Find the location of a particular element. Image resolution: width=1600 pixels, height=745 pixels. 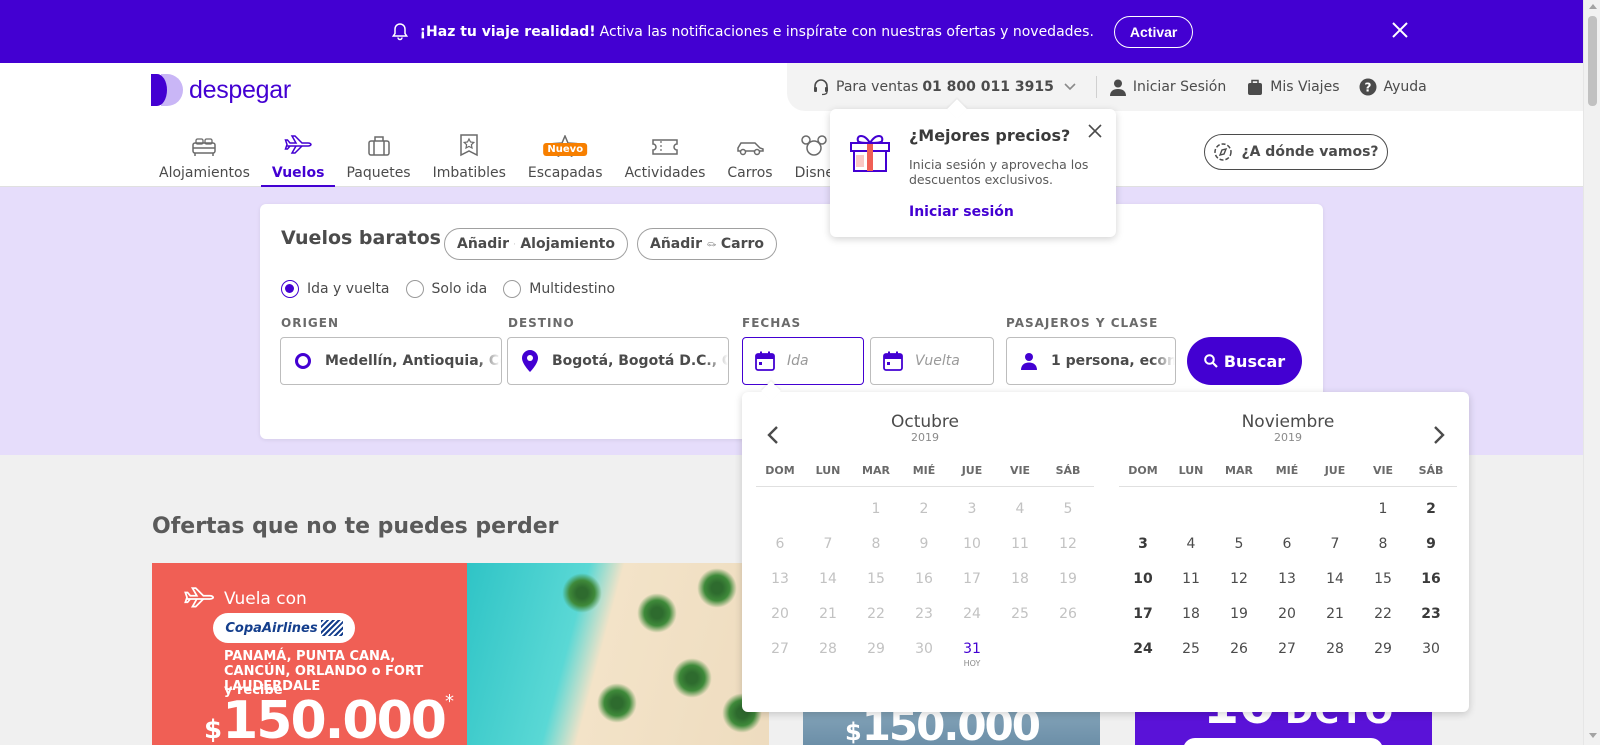

radio-multi-city: Multidestino is located at coordinates (559, 289).